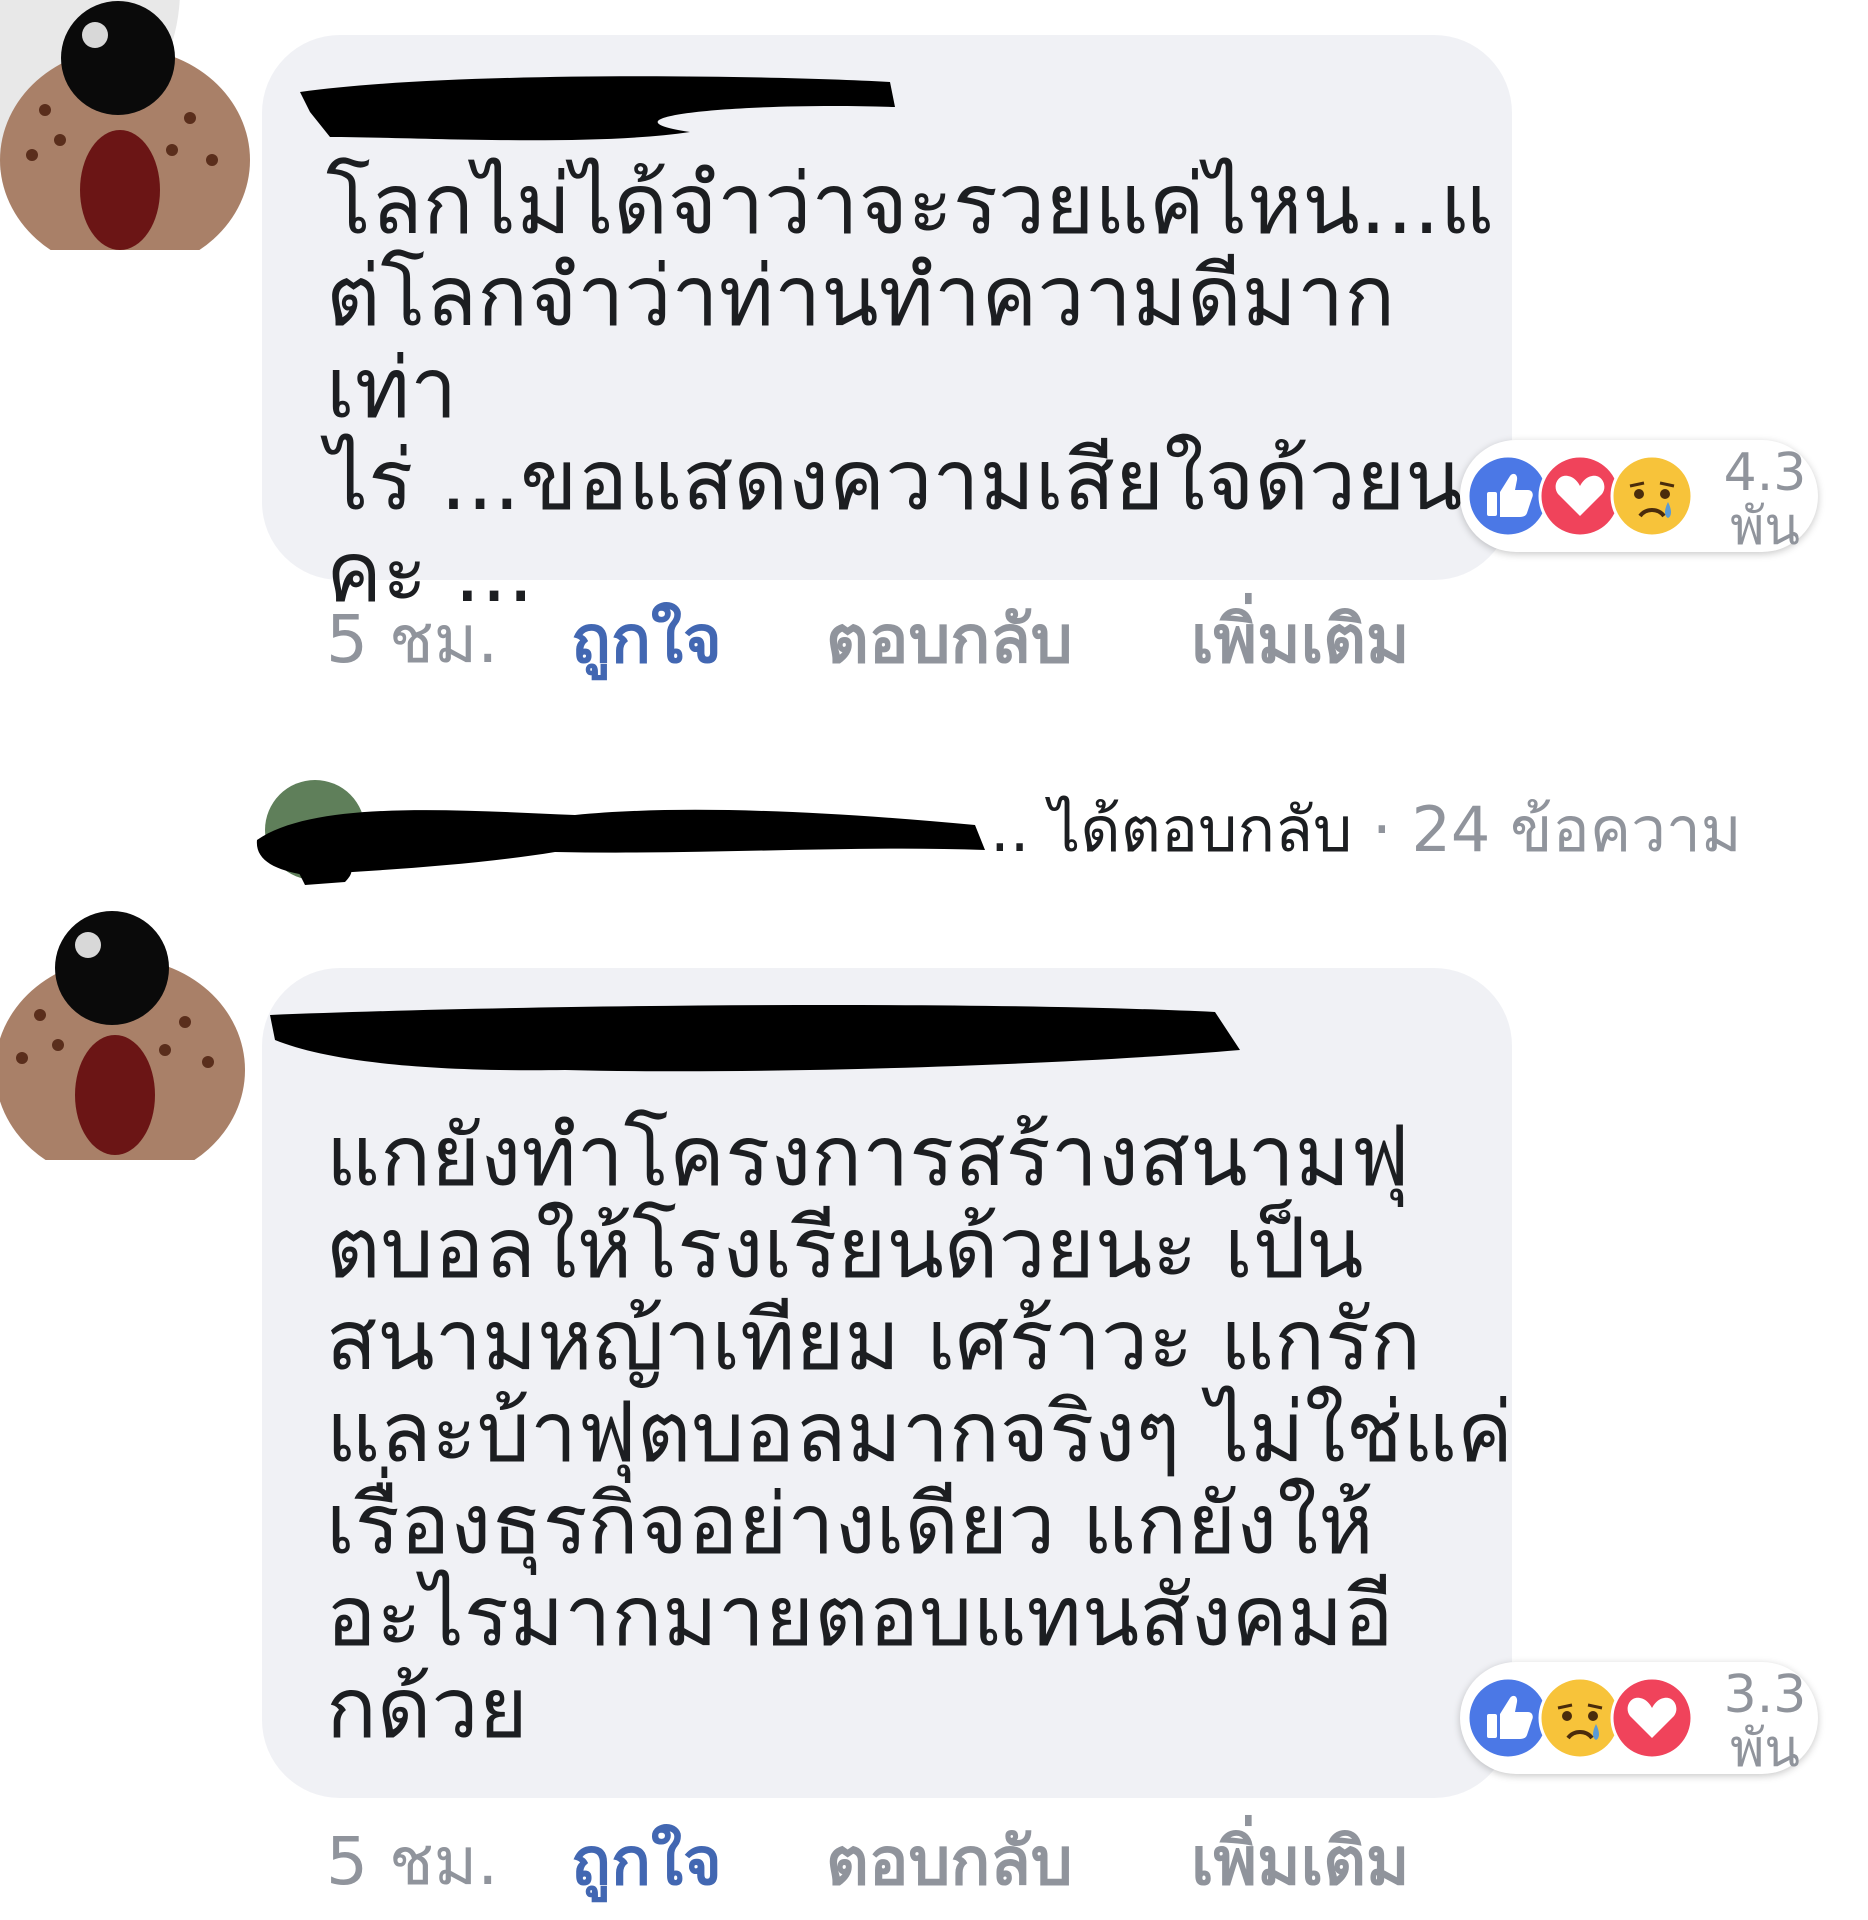 The height and width of the screenshot is (1920, 1868). I want to click on replies-count: 24 ข้อความ, so click(1576, 829).